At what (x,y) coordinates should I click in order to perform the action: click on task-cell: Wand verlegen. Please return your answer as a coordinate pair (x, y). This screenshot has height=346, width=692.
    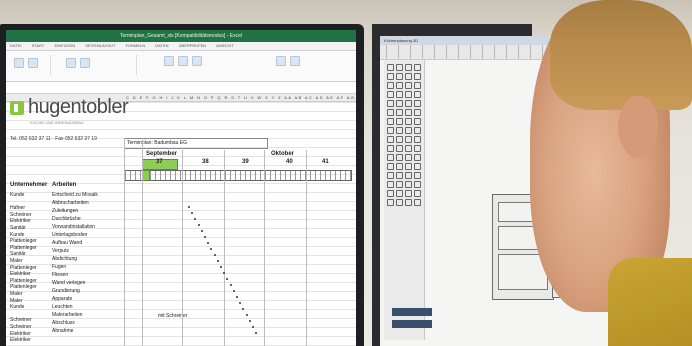
    Looking at the image, I should click on (68, 283).